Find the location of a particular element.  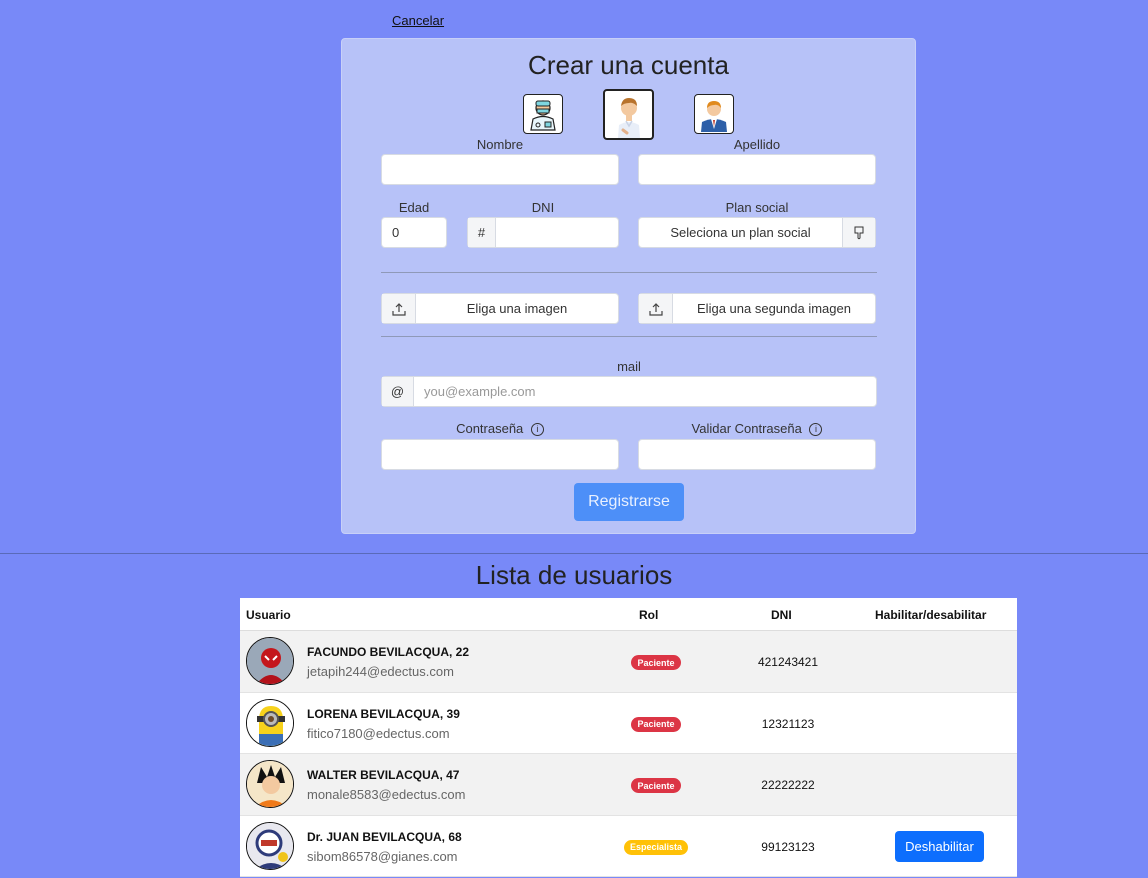

user-name: FACUNDO BEVILACQUA, 22 is located at coordinates (388, 652).